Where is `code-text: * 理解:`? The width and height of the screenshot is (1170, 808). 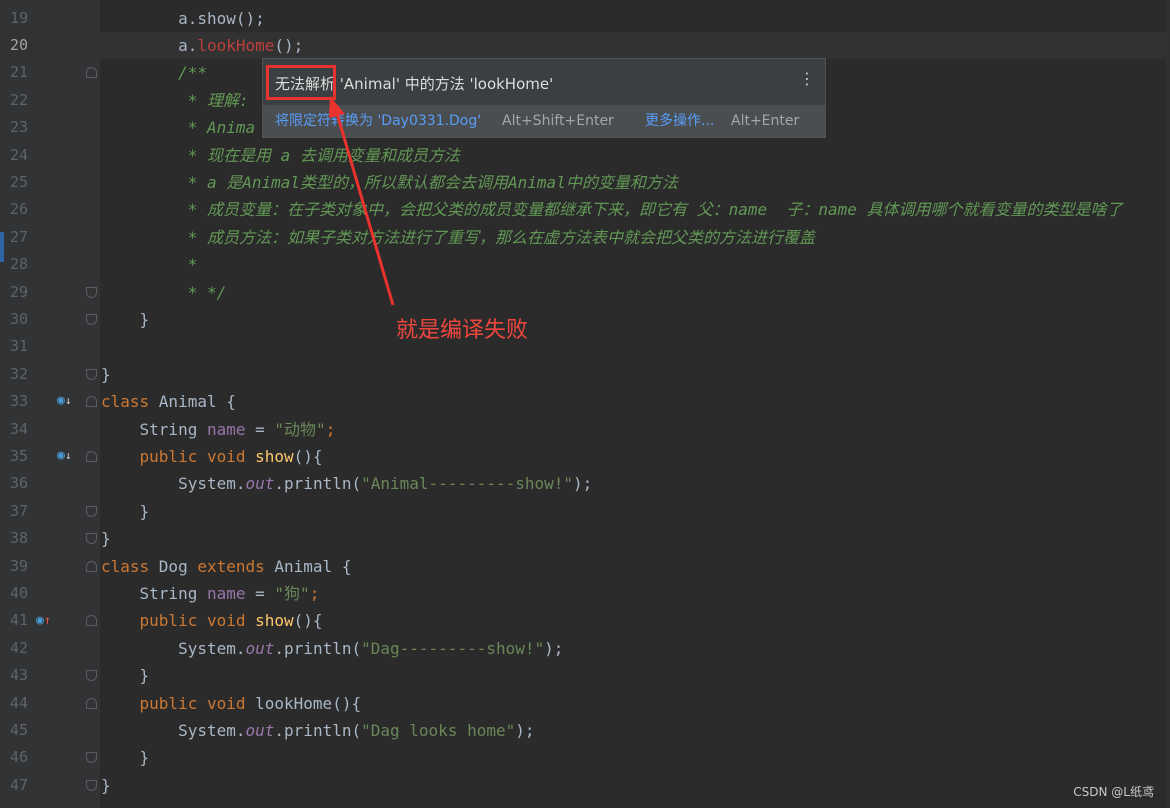 code-text: * 理解: is located at coordinates (175, 100).